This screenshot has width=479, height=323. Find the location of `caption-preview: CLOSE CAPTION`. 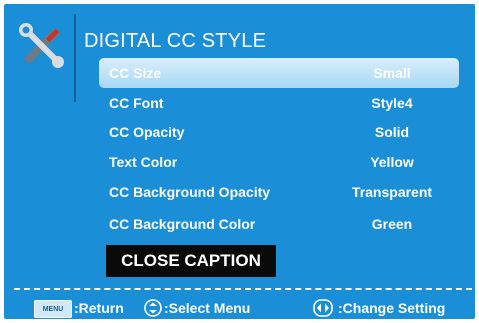

caption-preview: CLOSE CAPTION is located at coordinates (191, 261).